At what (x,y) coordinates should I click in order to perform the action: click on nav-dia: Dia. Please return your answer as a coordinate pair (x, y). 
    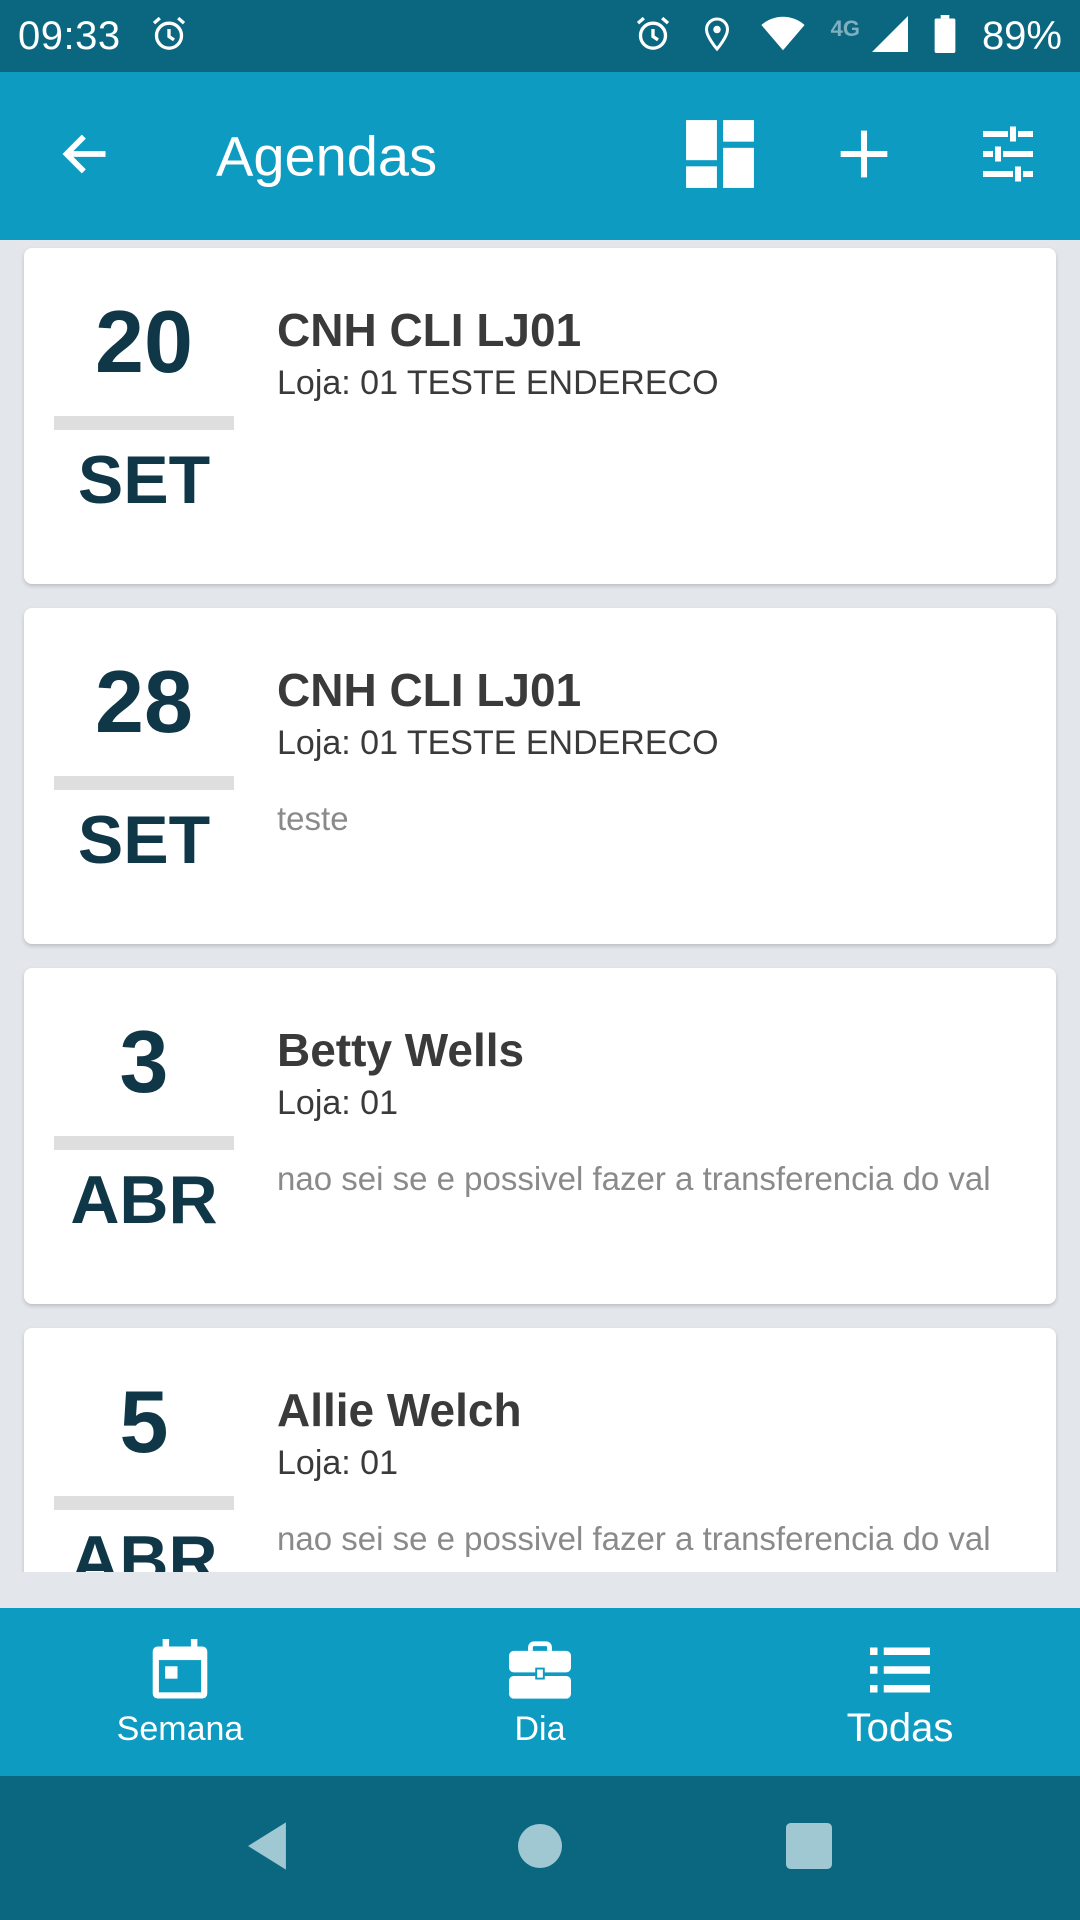
    Looking at the image, I should click on (540, 1692).